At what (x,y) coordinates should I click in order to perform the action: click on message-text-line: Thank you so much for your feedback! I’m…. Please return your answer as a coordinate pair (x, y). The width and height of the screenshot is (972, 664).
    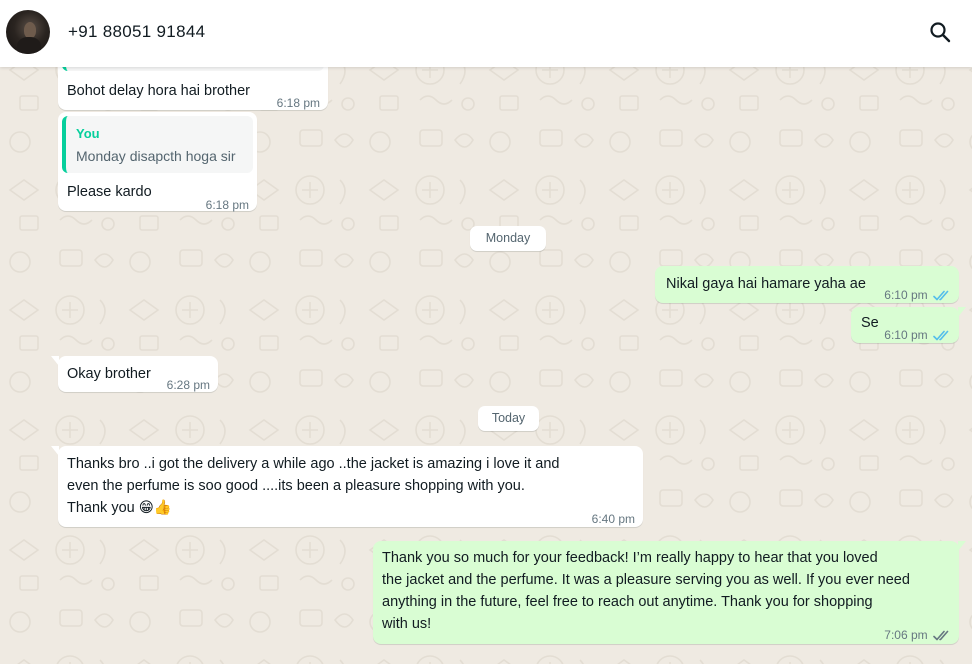
    Looking at the image, I should click on (630, 558).